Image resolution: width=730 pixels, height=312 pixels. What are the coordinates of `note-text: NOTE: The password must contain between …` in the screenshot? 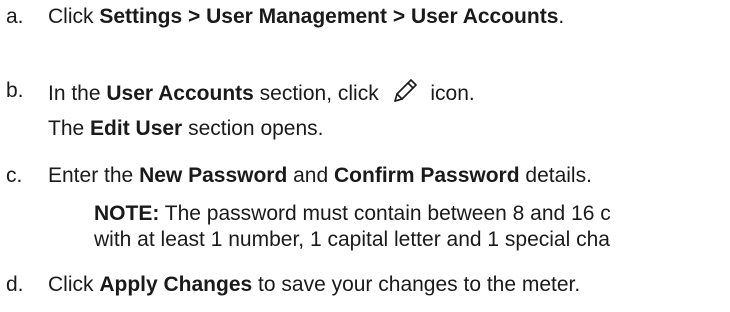 It's located at (352, 213).